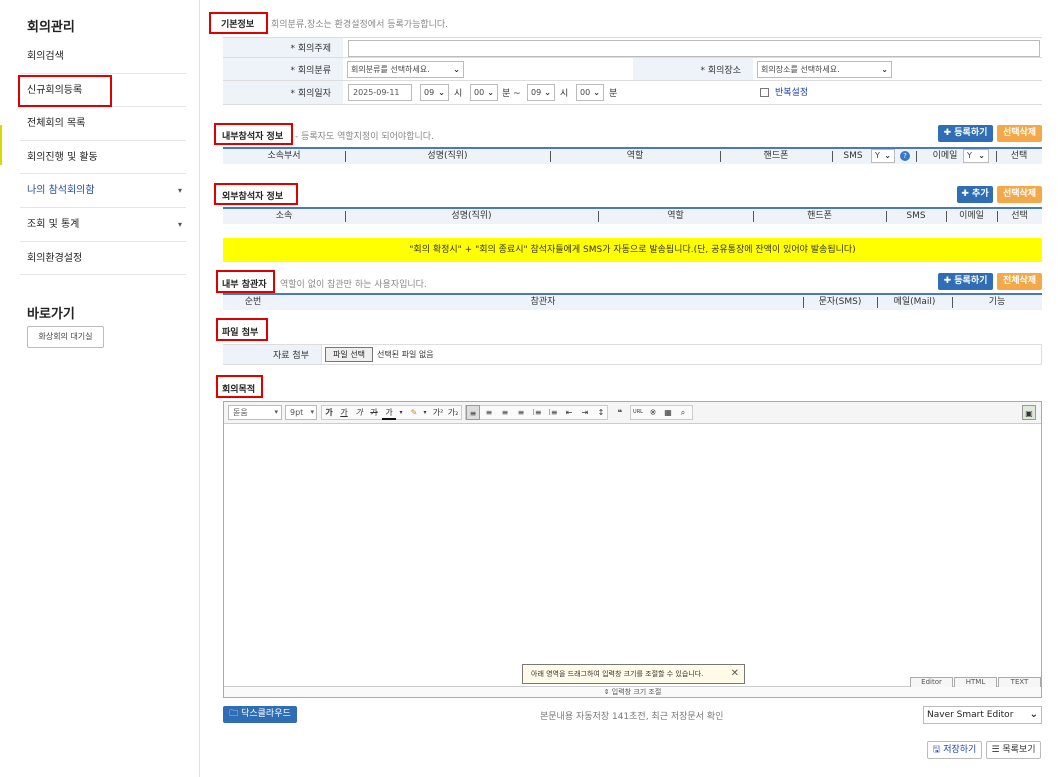  I want to click on editor-type-select: Naver Smart Editor ⌄, so click(982, 715).